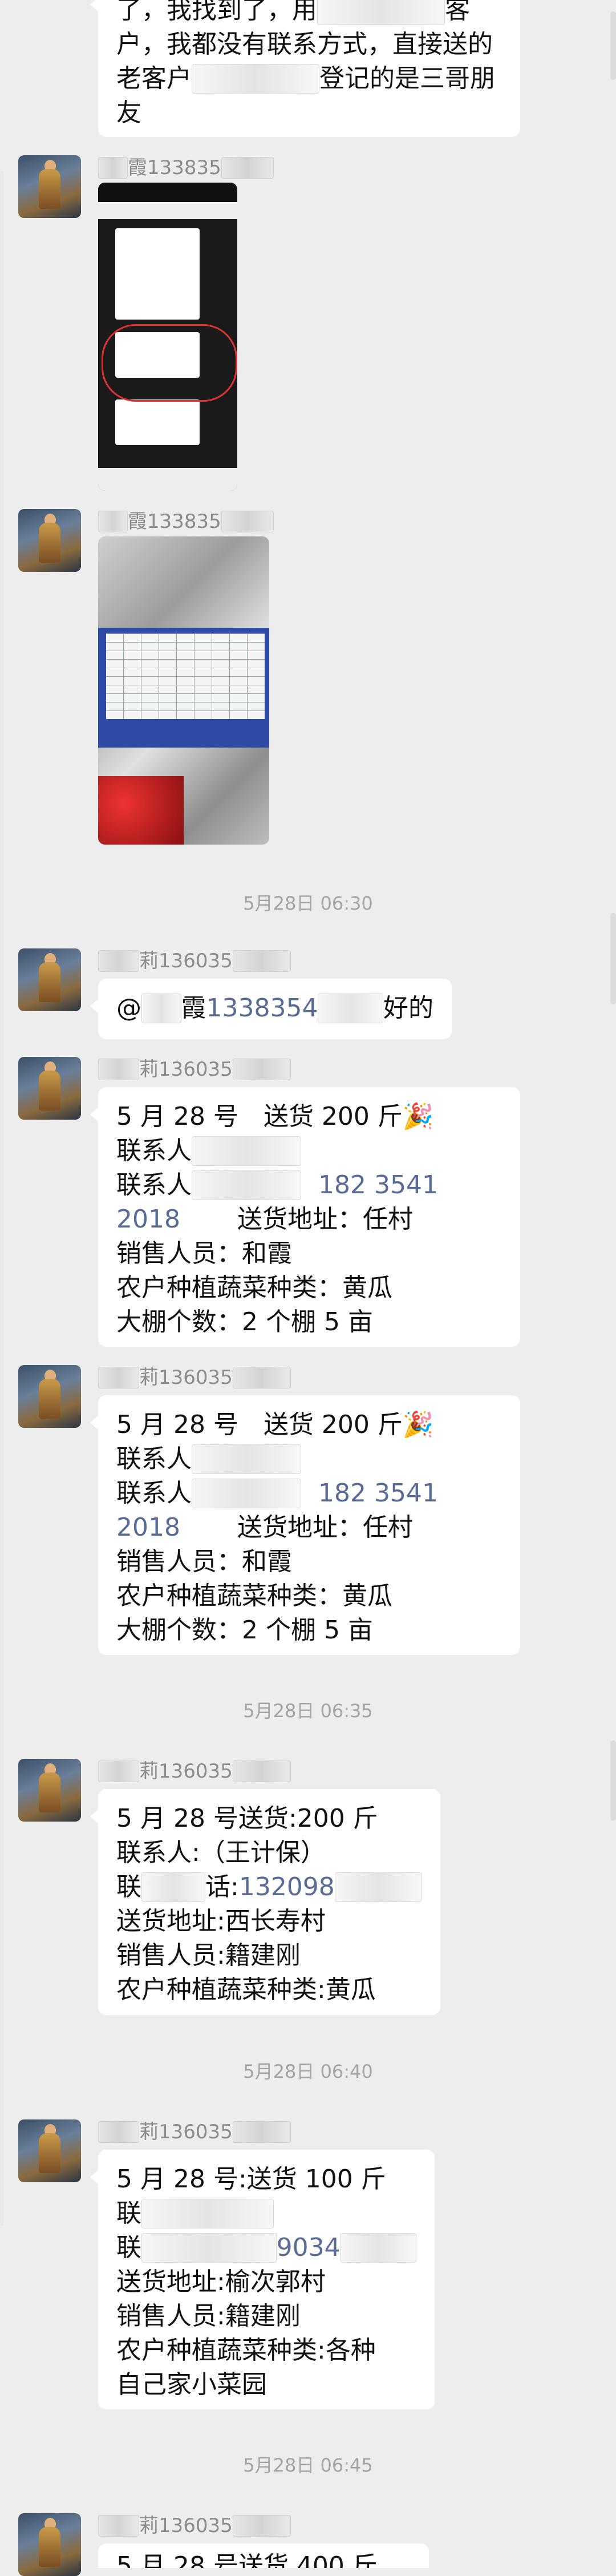 The height and width of the screenshot is (2576, 616). I want to click on photo-image, so click(183, 690).